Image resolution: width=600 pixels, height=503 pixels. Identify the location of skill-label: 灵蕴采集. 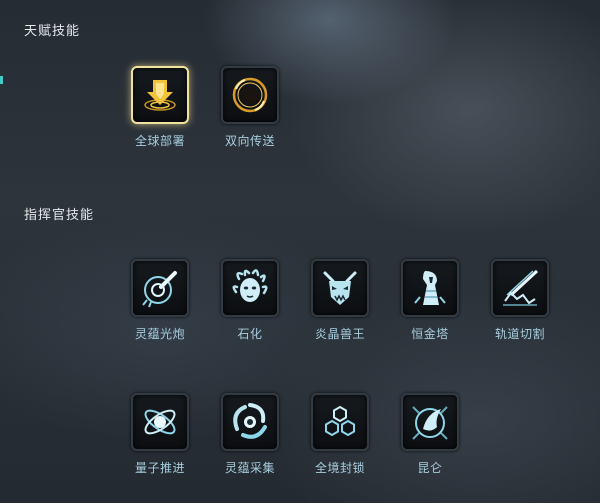
(249, 468).